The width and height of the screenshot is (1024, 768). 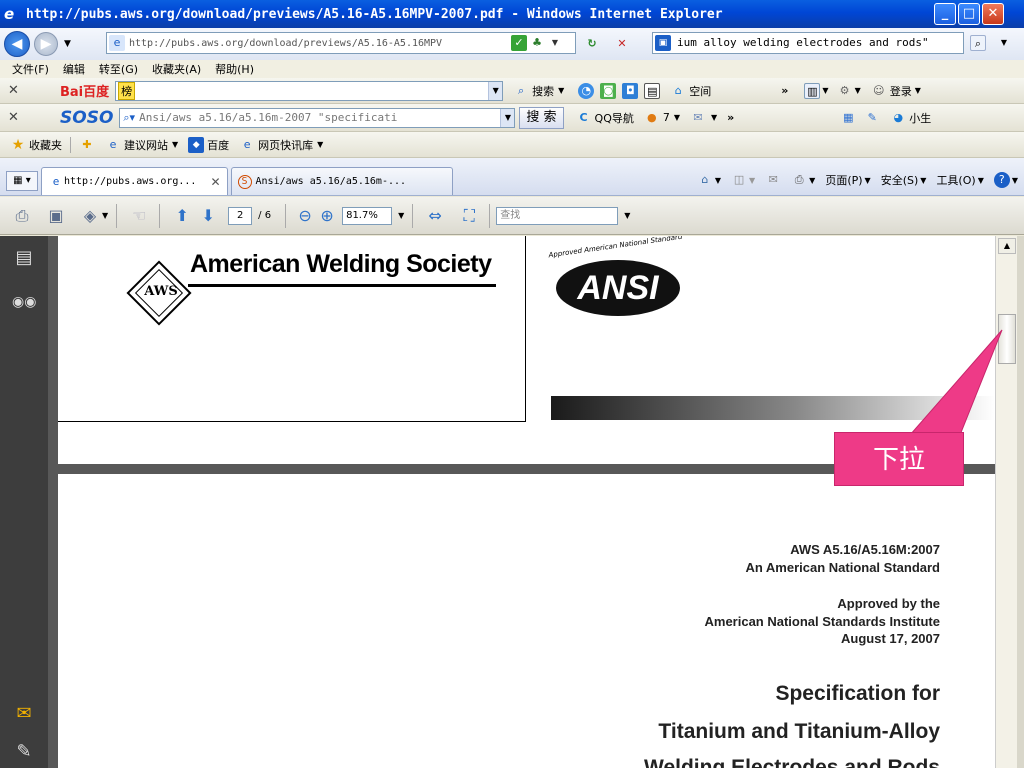 I want to click on webslice-gallery-link: e 网页快讯库 ▼, so click(x=281, y=145).